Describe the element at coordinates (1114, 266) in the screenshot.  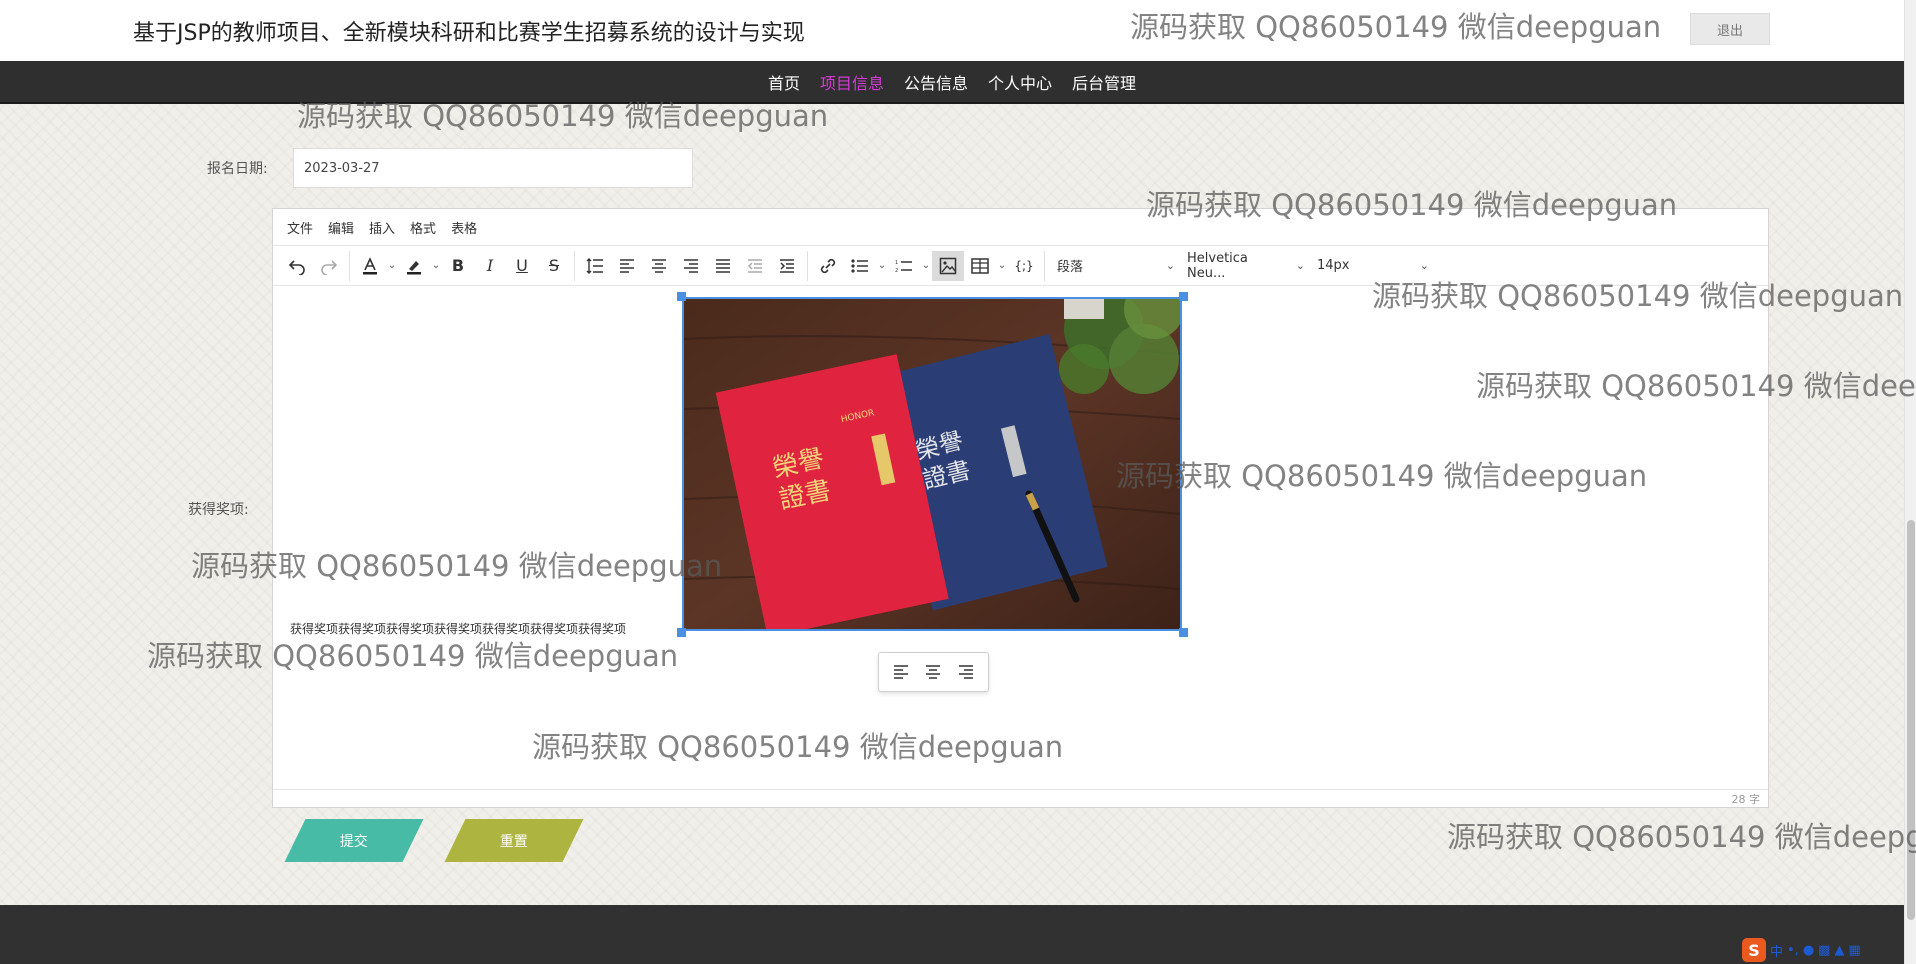
I see `block-format-select: 段落 ⌄` at that location.